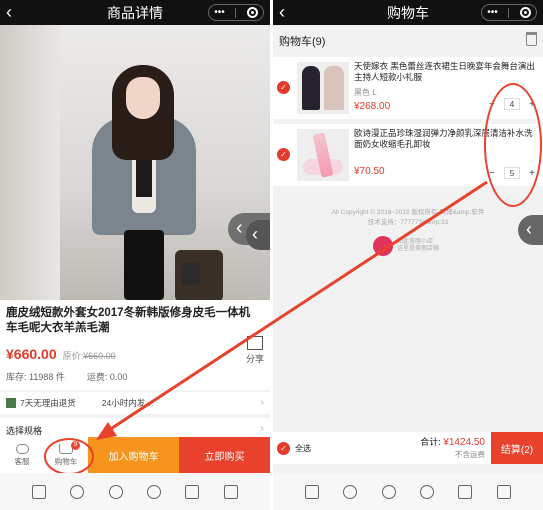  Describe the element at coordinates (135, 376) in the screenshot. I see `stock-shipping-row: 库存: 11988 件 运费: 0.00` at that location.